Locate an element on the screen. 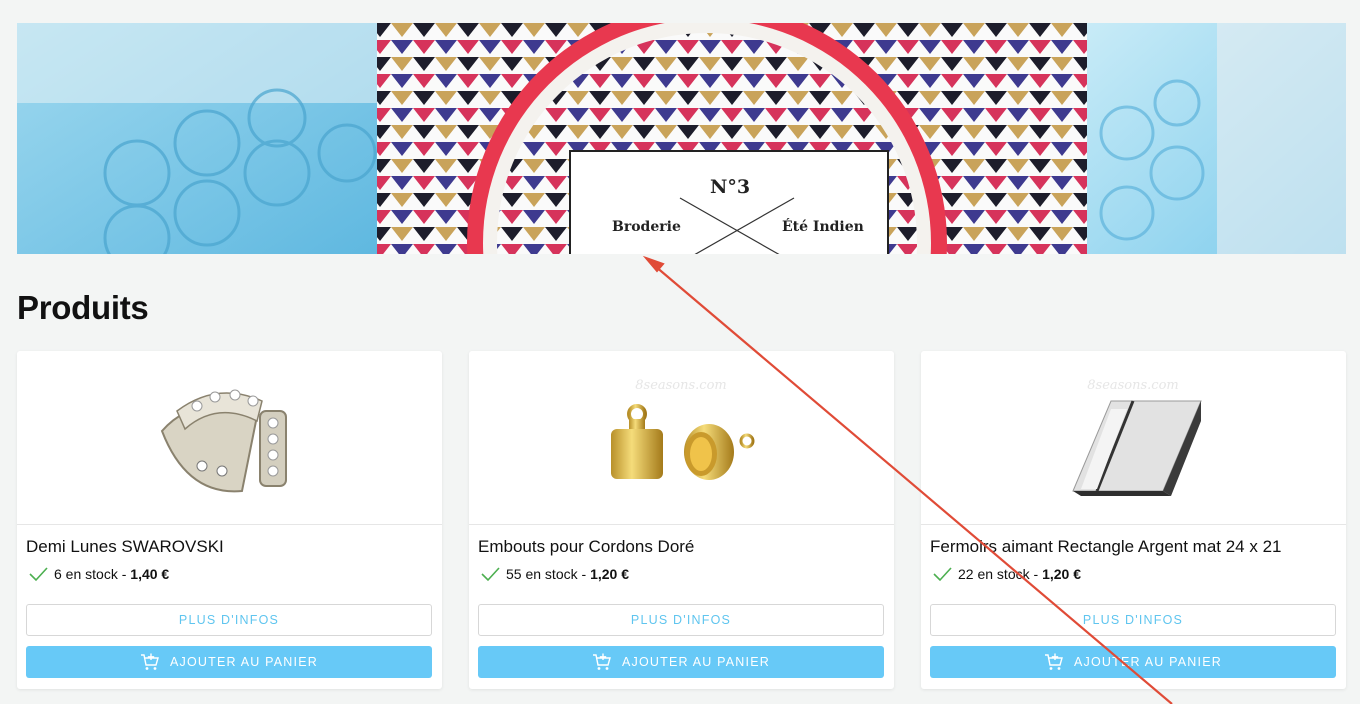 The height and width of the screenshot is (704, 1360). section-title: Produits is located at coordinates (83, 307).